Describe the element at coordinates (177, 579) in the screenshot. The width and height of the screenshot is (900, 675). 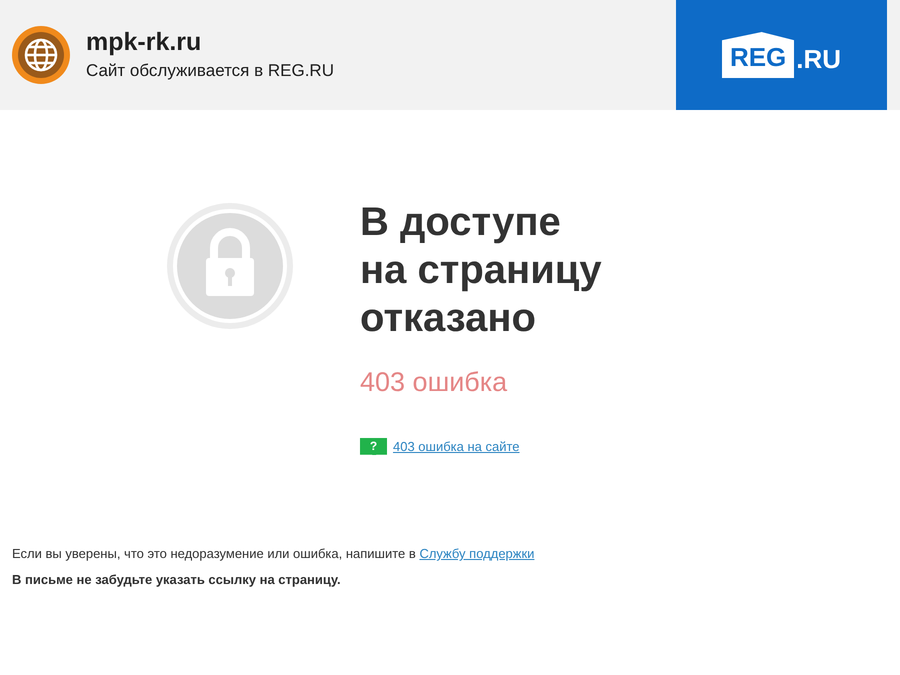
I see `reminder-note: В письме не забудьте указать ссылку на страницу.` at that location.